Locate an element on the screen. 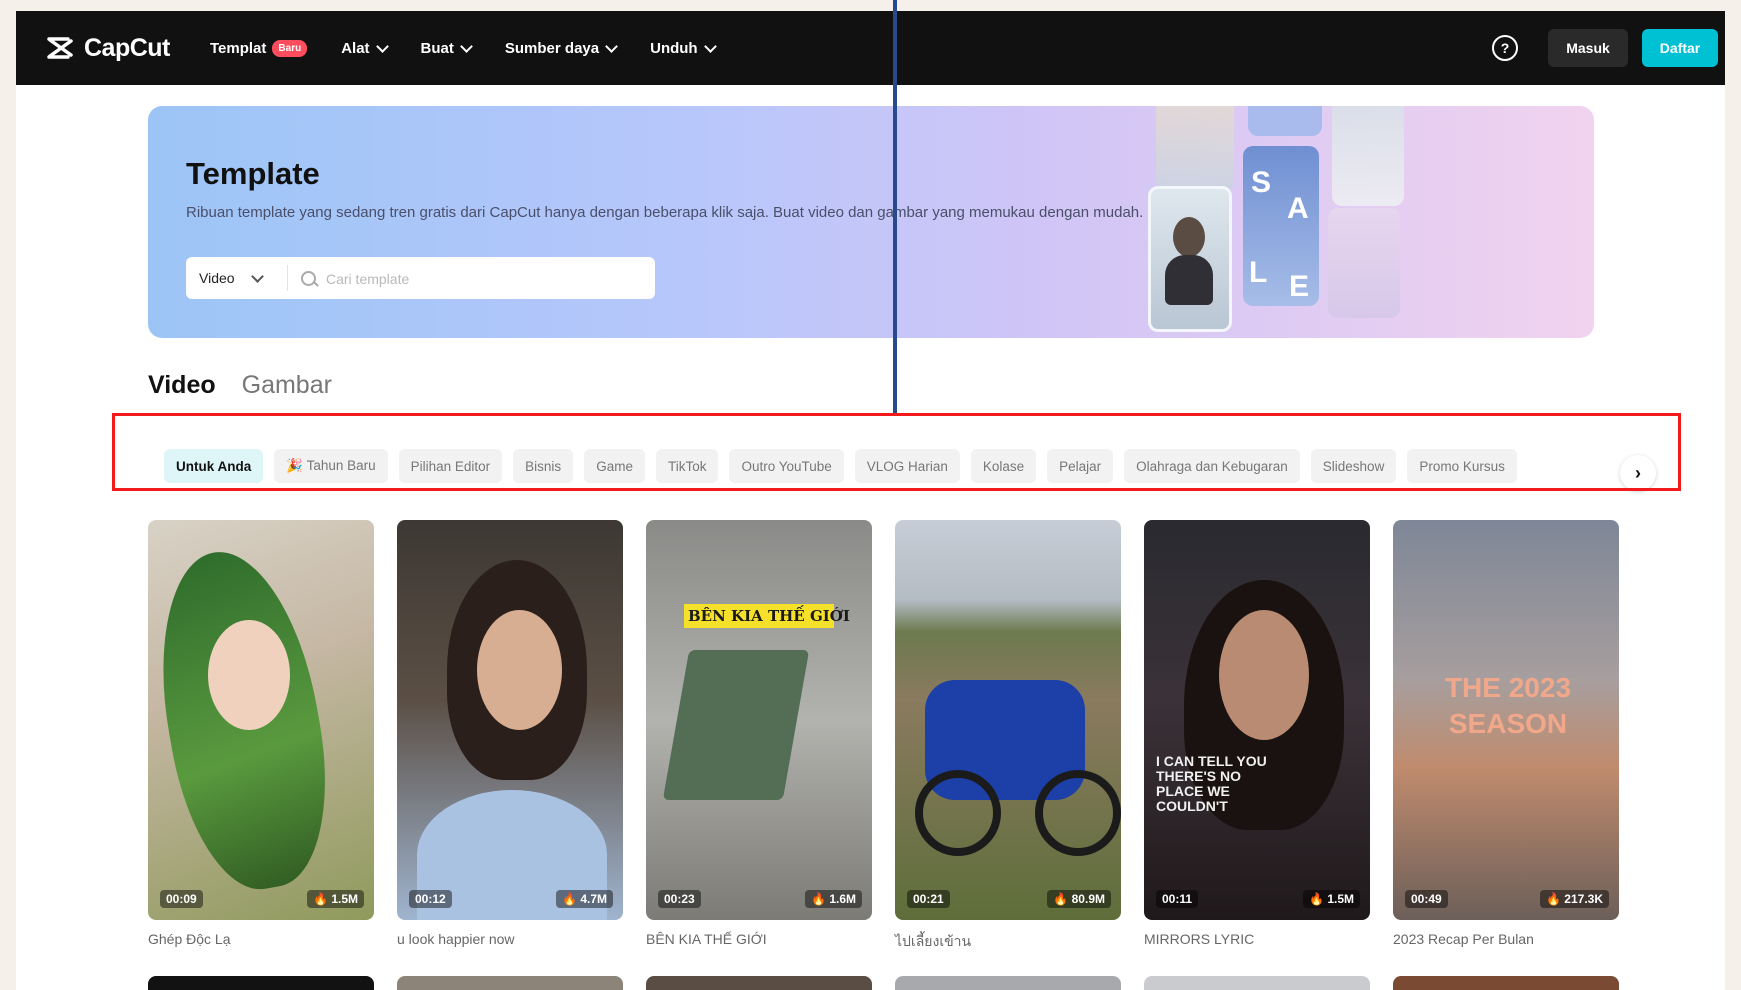 The width and height of the screenshot is (1741, 990). decor-card: S A L E is located at coordinates (1281, 226).